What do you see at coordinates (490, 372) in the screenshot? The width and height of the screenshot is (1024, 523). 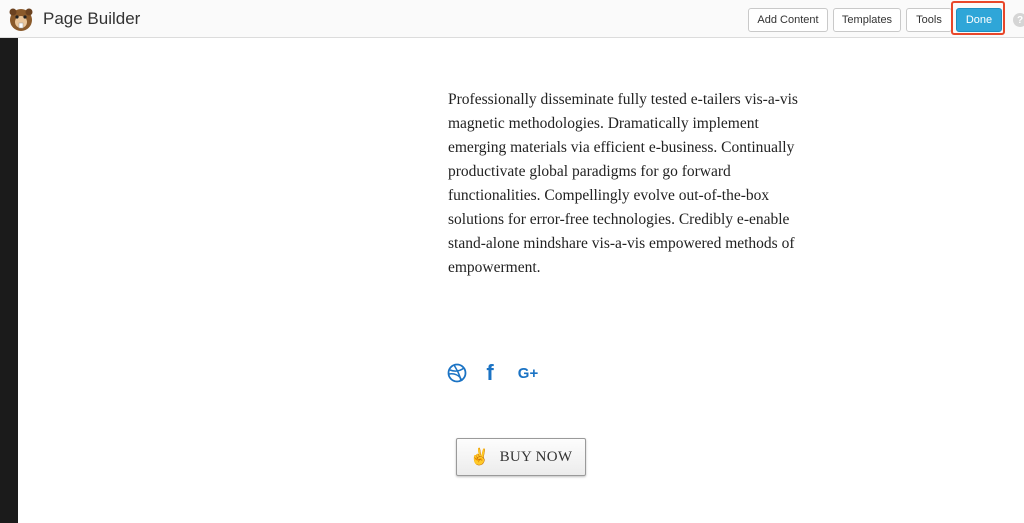 I see `facebook-icon: f` at bounding box center [490, 372].